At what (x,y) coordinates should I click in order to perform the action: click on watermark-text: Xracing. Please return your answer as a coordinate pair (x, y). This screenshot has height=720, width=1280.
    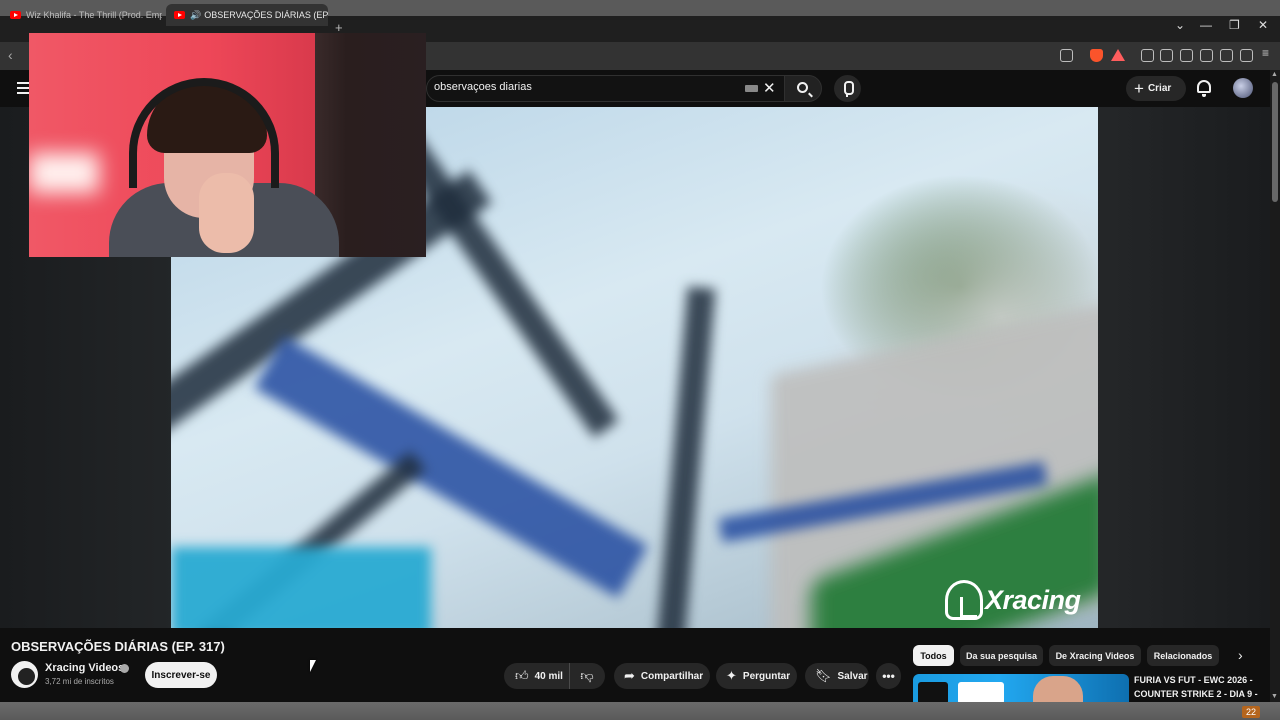
    Looking at the image, I should click on (1033, 599).